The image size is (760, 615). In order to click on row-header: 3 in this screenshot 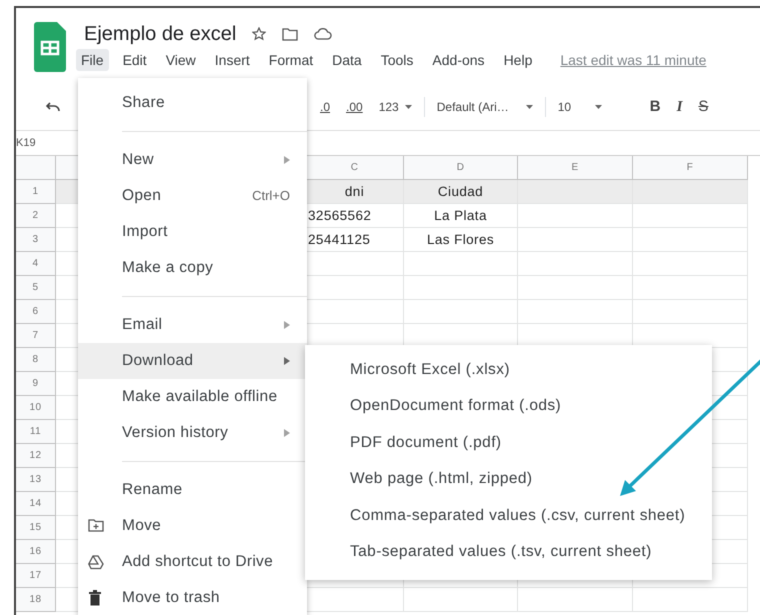, I will do `click(36, 240)`.